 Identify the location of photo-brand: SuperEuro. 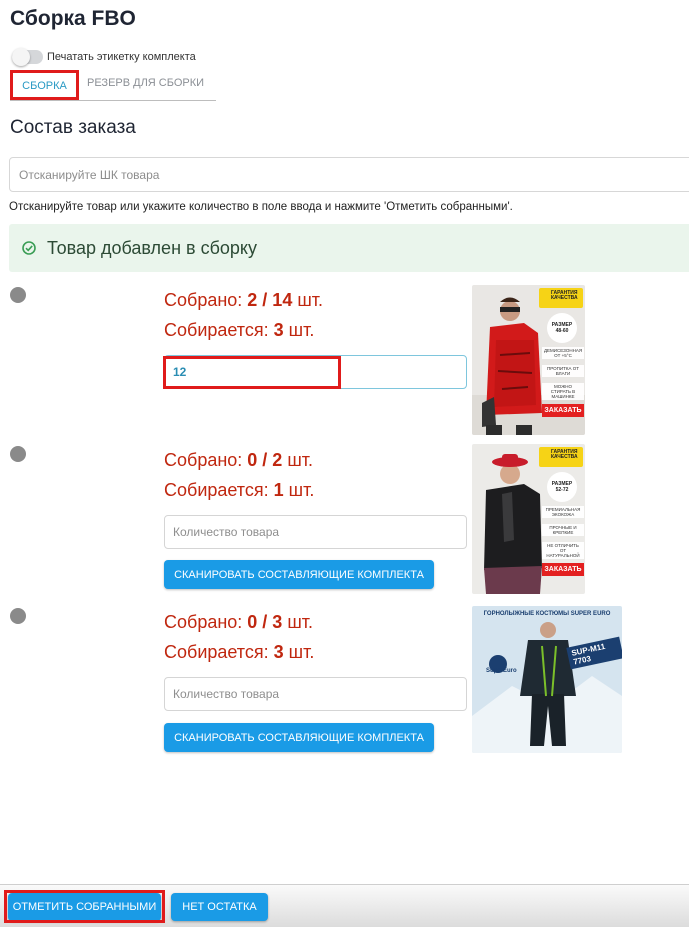
(501, 671).